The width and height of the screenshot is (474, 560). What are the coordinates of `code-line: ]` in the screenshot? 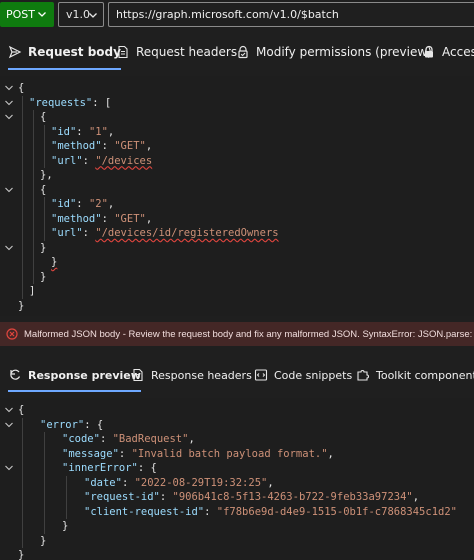 It's located at (237, 291).